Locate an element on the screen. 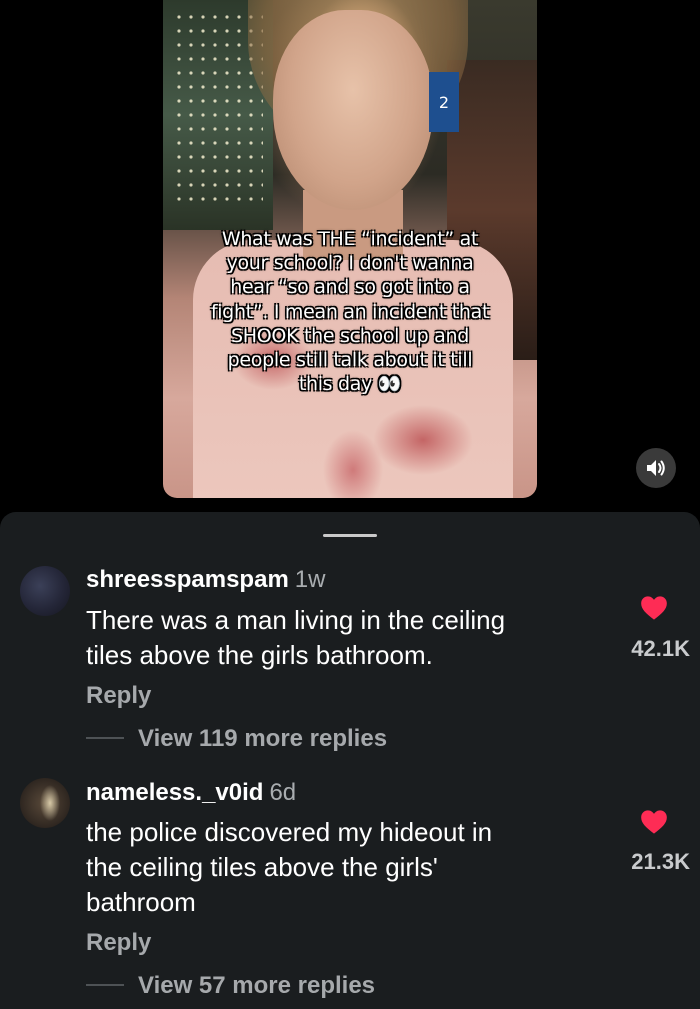 This screenshot has height=1009, width=700. comment-text-line: There was a man living in the ceiling is located at coordinates (296, 620).